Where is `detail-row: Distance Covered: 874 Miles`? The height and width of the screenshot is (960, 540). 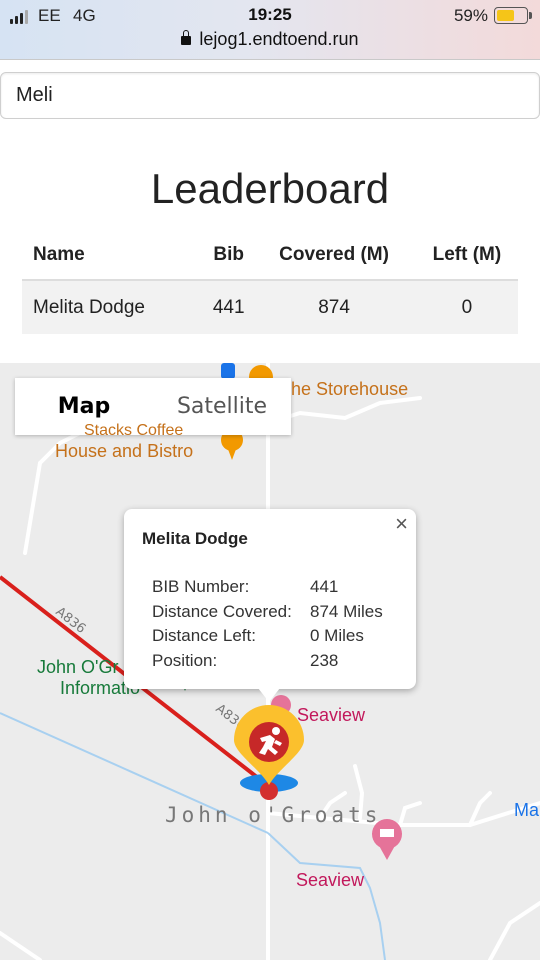 detail-row: Distance Covered: 874 Miles is located at coordinates (267, 612).